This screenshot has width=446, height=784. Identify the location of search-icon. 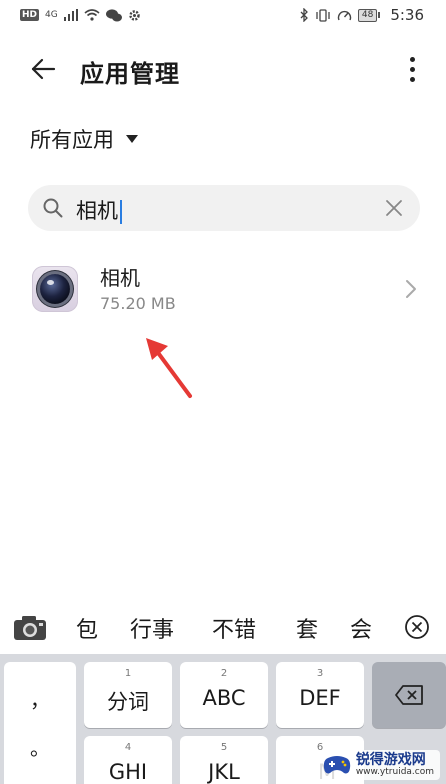
(53, 208).